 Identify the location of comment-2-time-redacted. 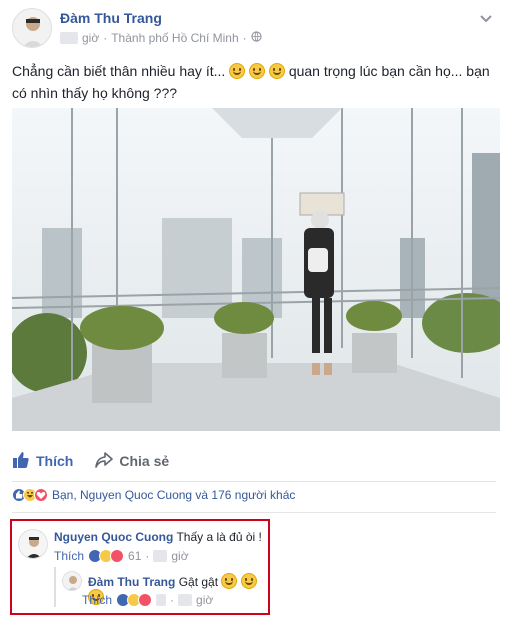
(185, 600).